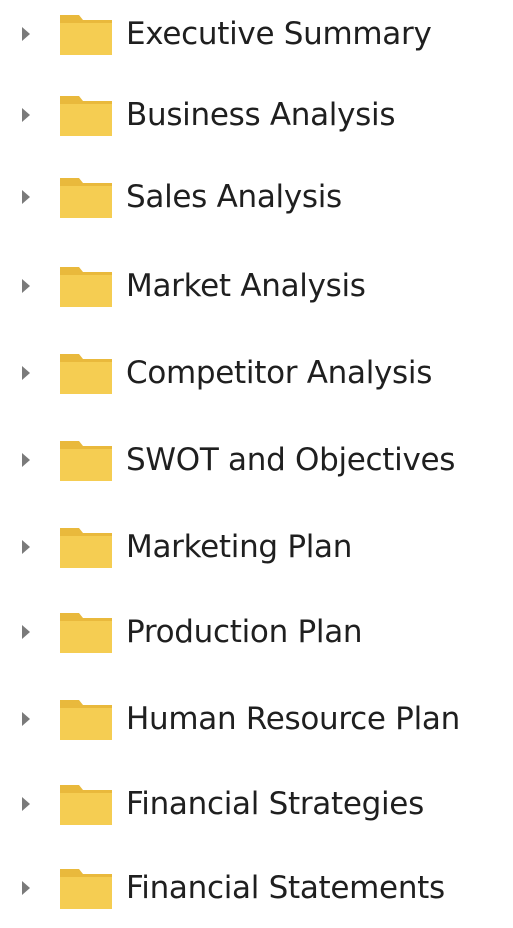 This screenshot has width=513, height=928. Describe the element at coordinates (291, 460) in the screenshot. I see `tree-item-label: SWOT and Objectives` at that location.